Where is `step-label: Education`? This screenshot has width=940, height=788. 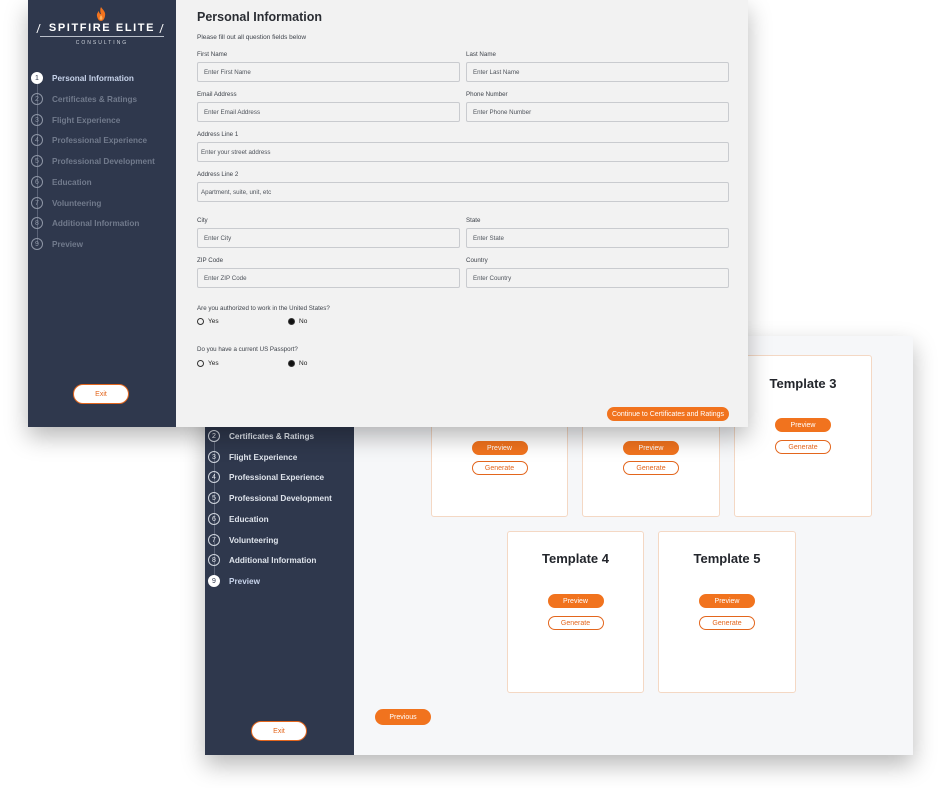
step-label: Education is located at coordinates (249, 519).